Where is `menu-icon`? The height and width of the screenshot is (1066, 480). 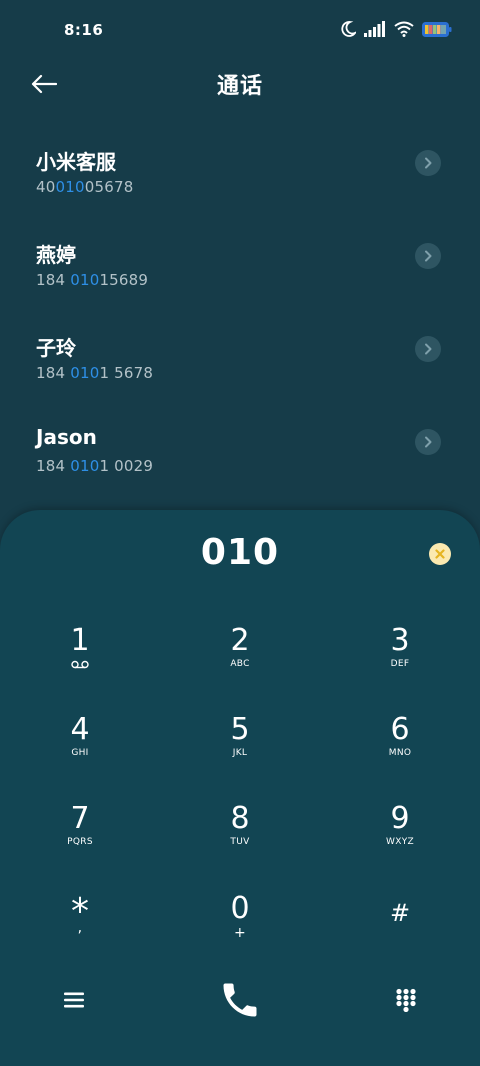
menu-icon is located at coordinates (74, 1000).